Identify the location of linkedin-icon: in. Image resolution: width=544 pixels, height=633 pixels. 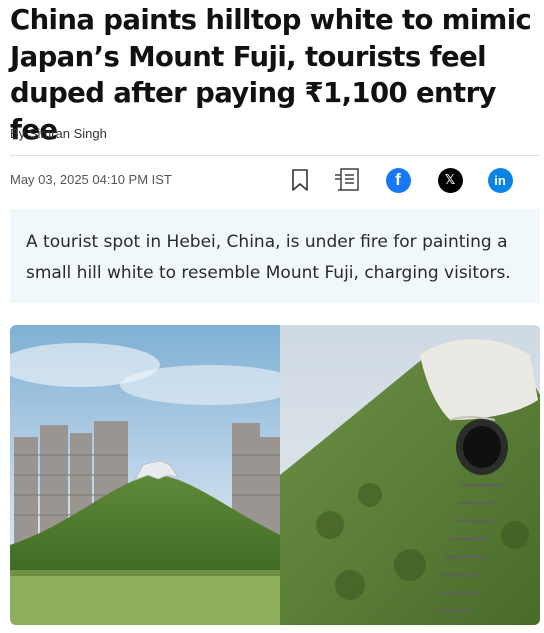
(500, 180).